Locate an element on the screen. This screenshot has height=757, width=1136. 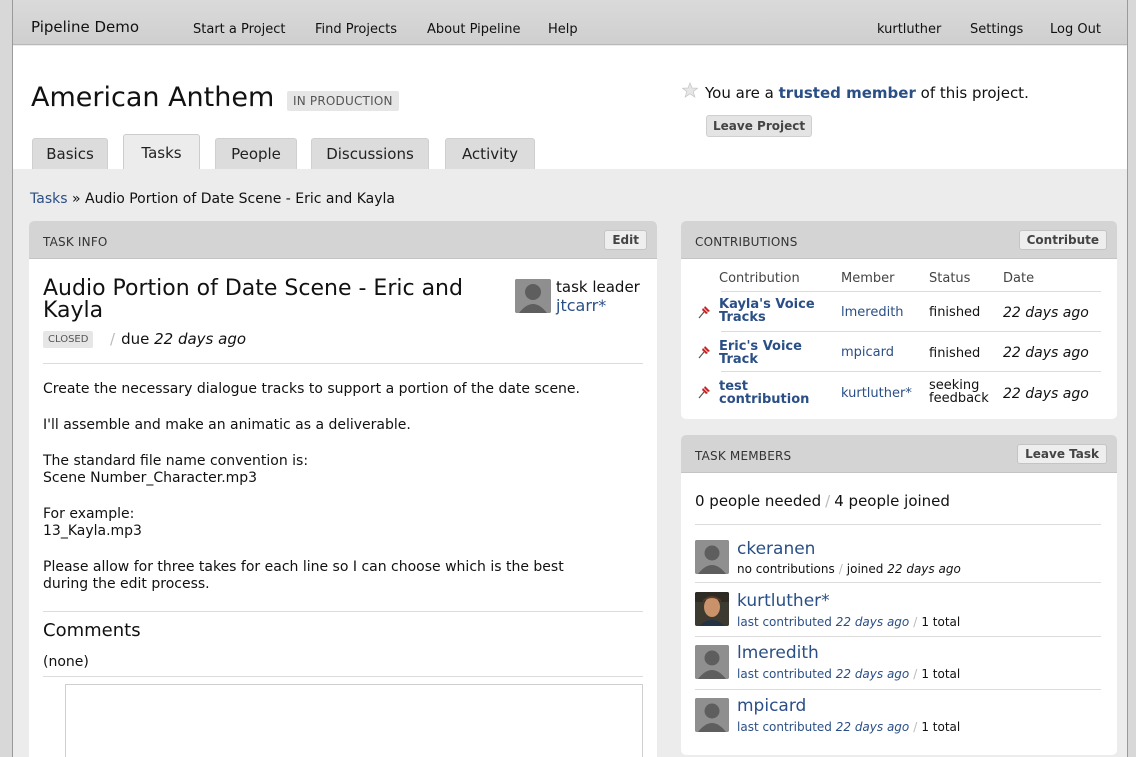
project-title: American Anthem is located at coordinates (153, 97).